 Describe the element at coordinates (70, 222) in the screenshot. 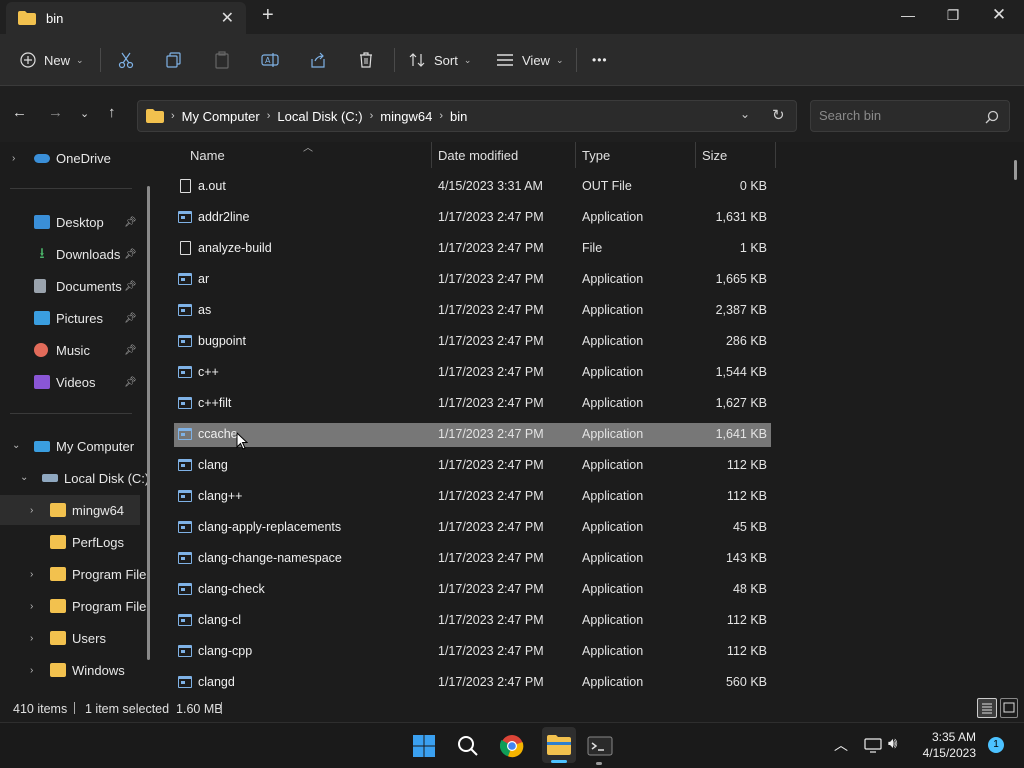

I see `sidebar-item-desktop: Desktop 📌︎` at that location.